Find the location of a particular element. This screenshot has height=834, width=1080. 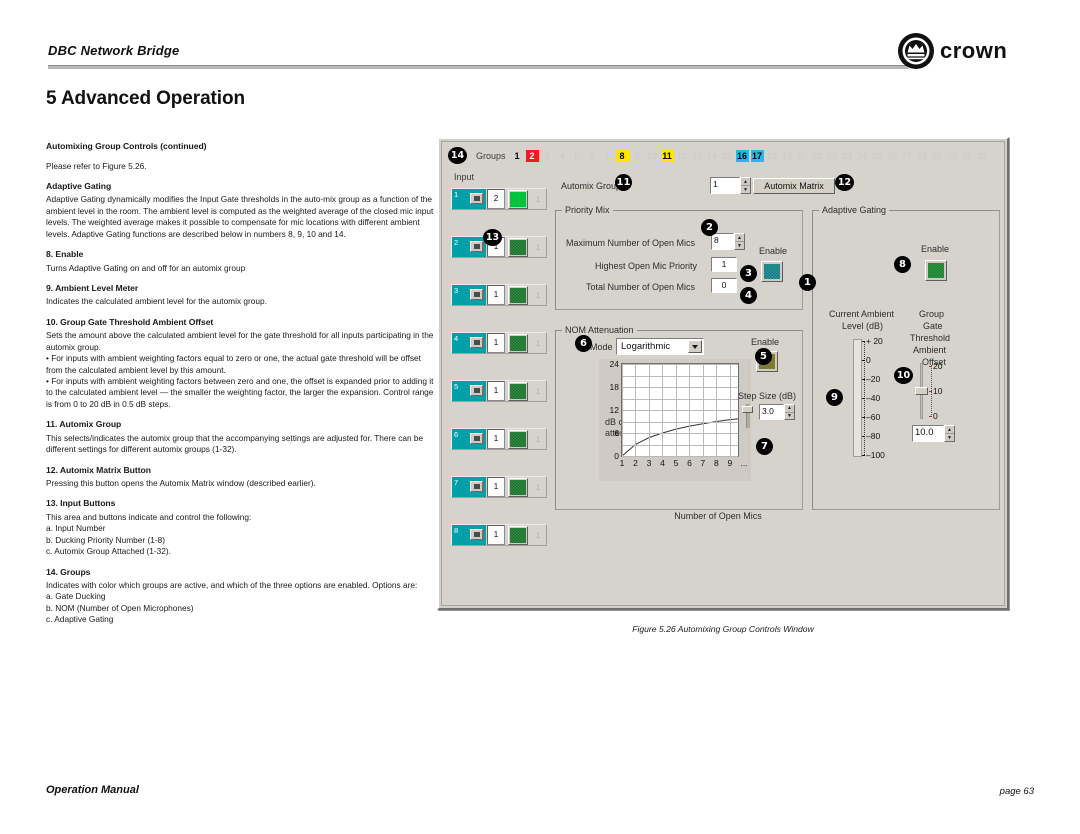

group-gate-offset-slider is located at coordinates (921, 391).